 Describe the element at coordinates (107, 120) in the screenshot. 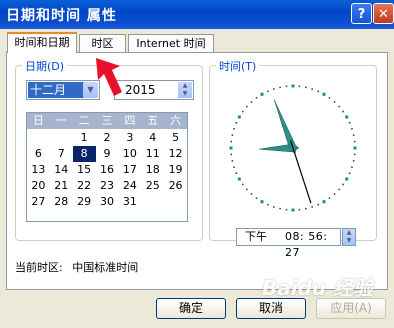

I see `weekday-label: 三` at that location.